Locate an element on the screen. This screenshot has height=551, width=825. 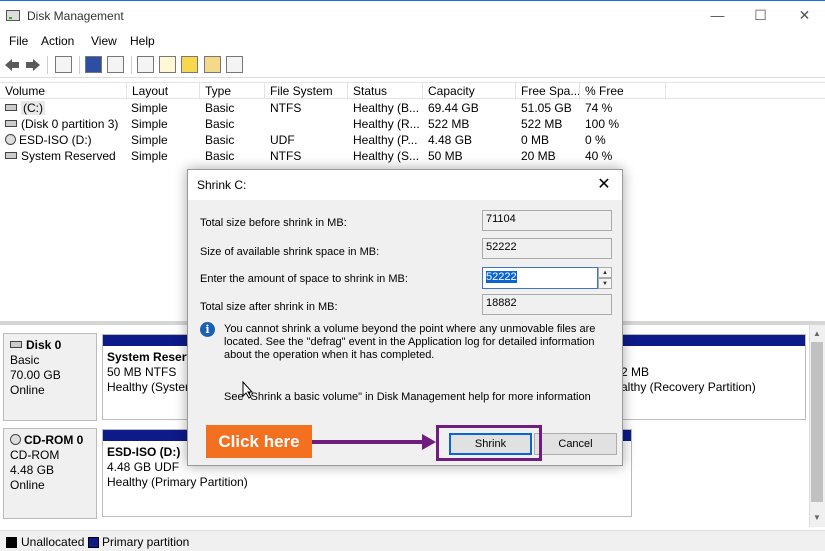
menu-file: File is located at coordinates (18, 41).